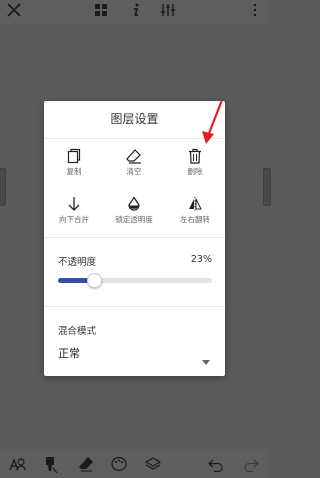 The width and height of the screenshot is (320, 478). Describe the element at coordinates (267, 187) in the screenshot. I see `right-panel-handle` at that location.